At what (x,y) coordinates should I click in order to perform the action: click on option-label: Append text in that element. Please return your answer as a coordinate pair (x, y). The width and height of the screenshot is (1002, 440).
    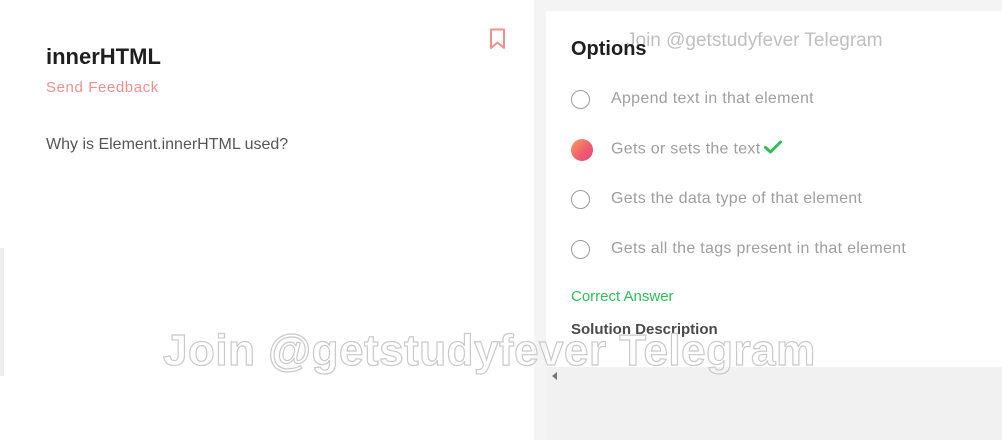
    Looking at the image, I should click on (712, 98).